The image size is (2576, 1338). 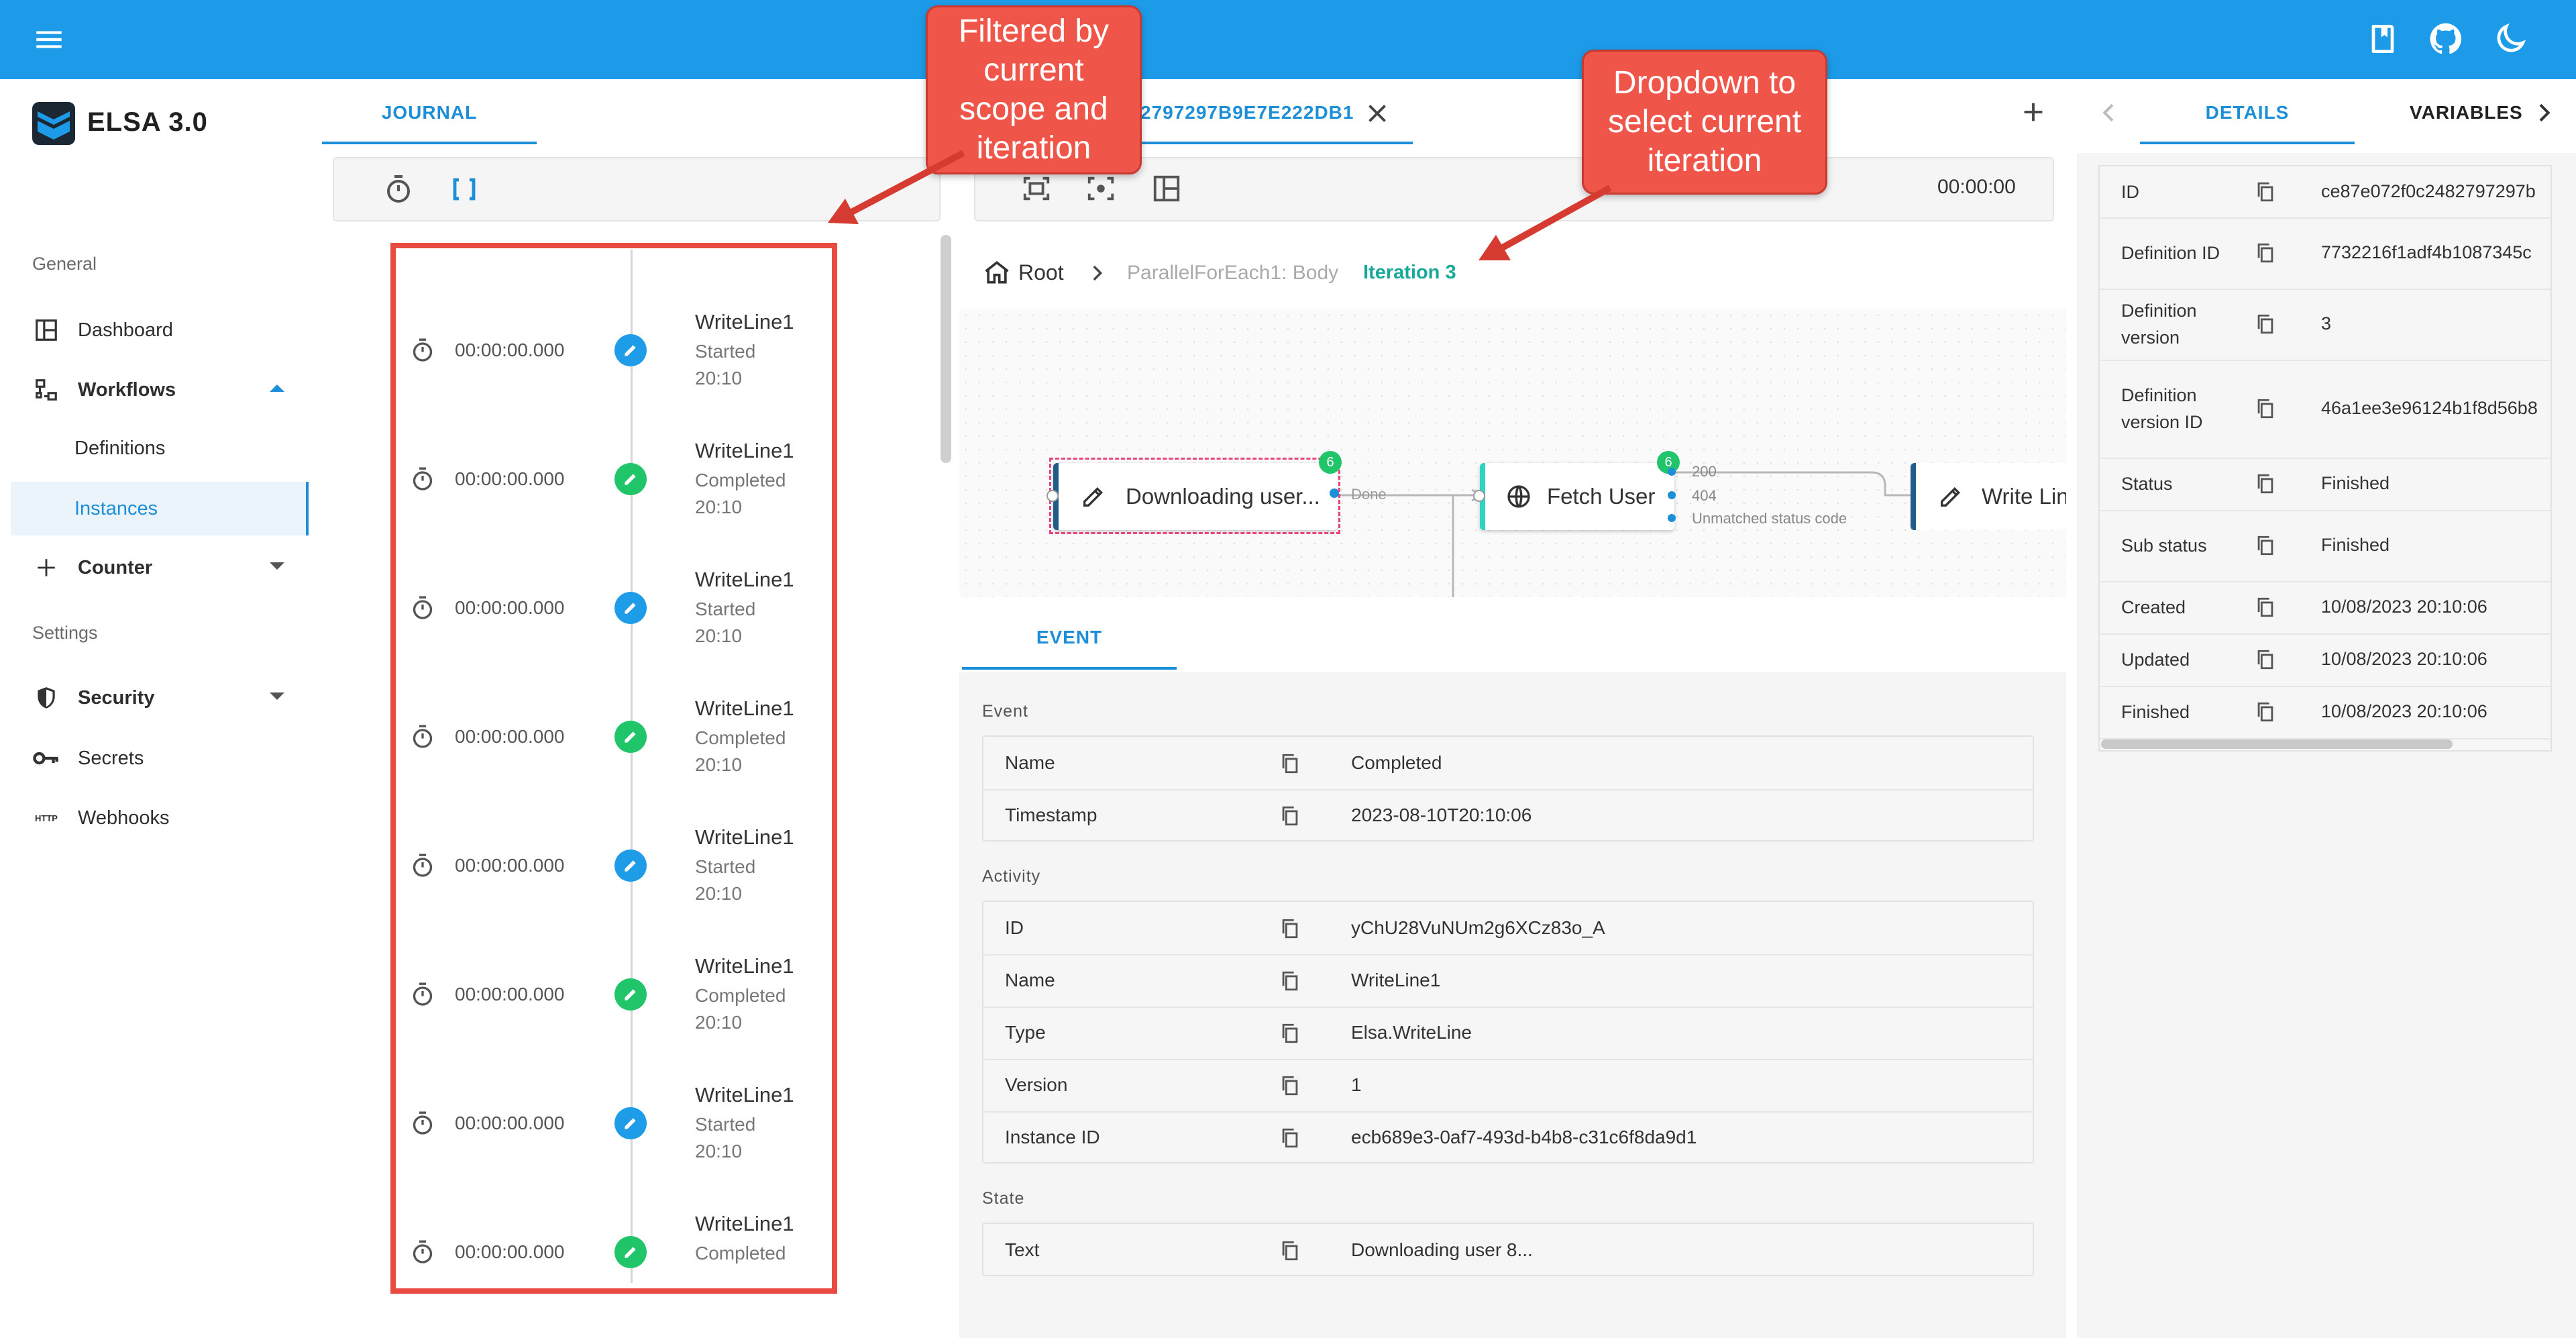 I want to click on home-icon, so click(x=997, y=272).